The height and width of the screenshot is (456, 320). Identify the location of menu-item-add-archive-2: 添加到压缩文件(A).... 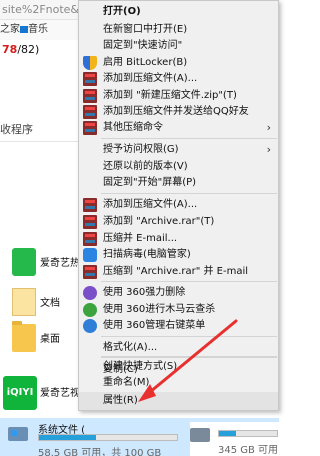
(179, 205).